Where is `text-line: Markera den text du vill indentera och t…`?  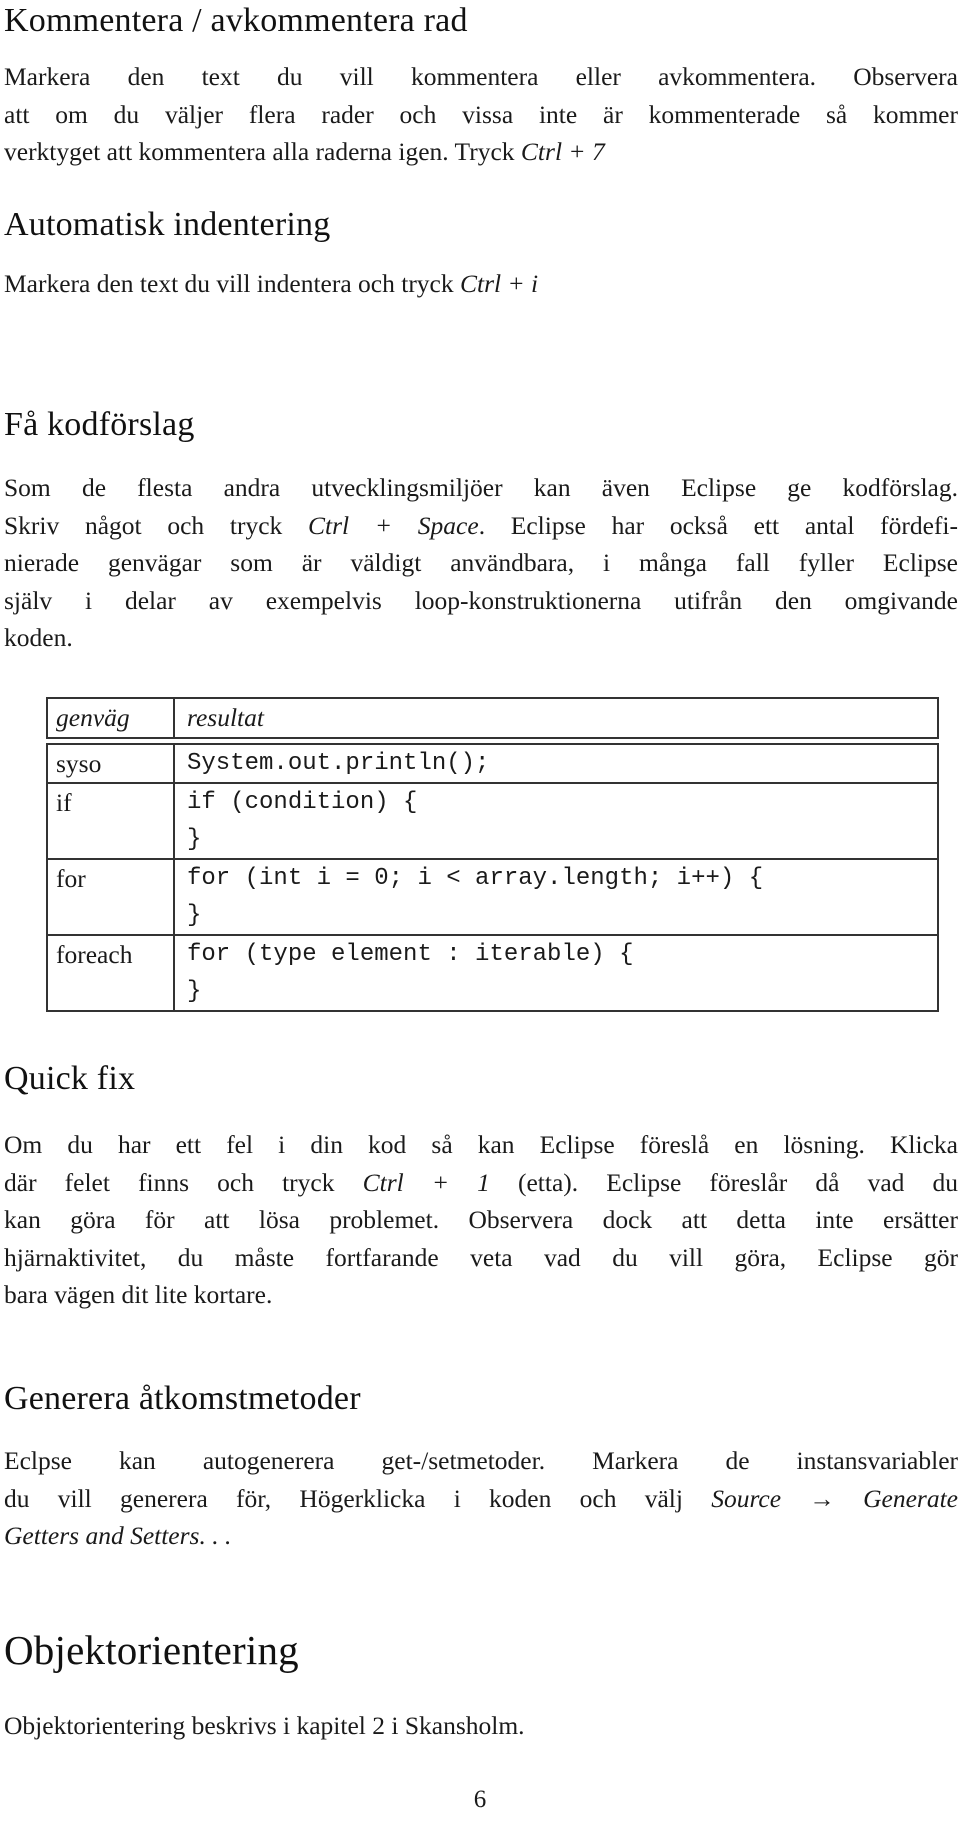
text-line: Markera den text du vill indentera och t… is located at coordinates (481, 284).